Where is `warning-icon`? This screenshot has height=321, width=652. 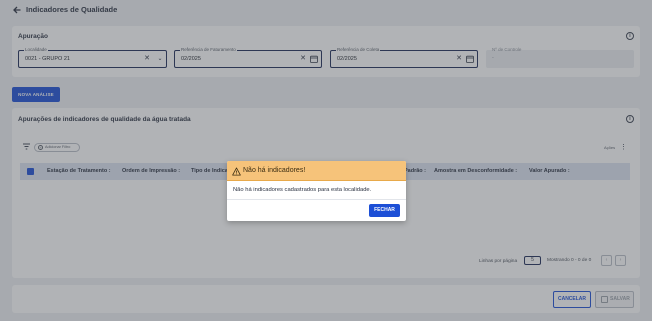 warning-icon is located at coordinates (236, 171).